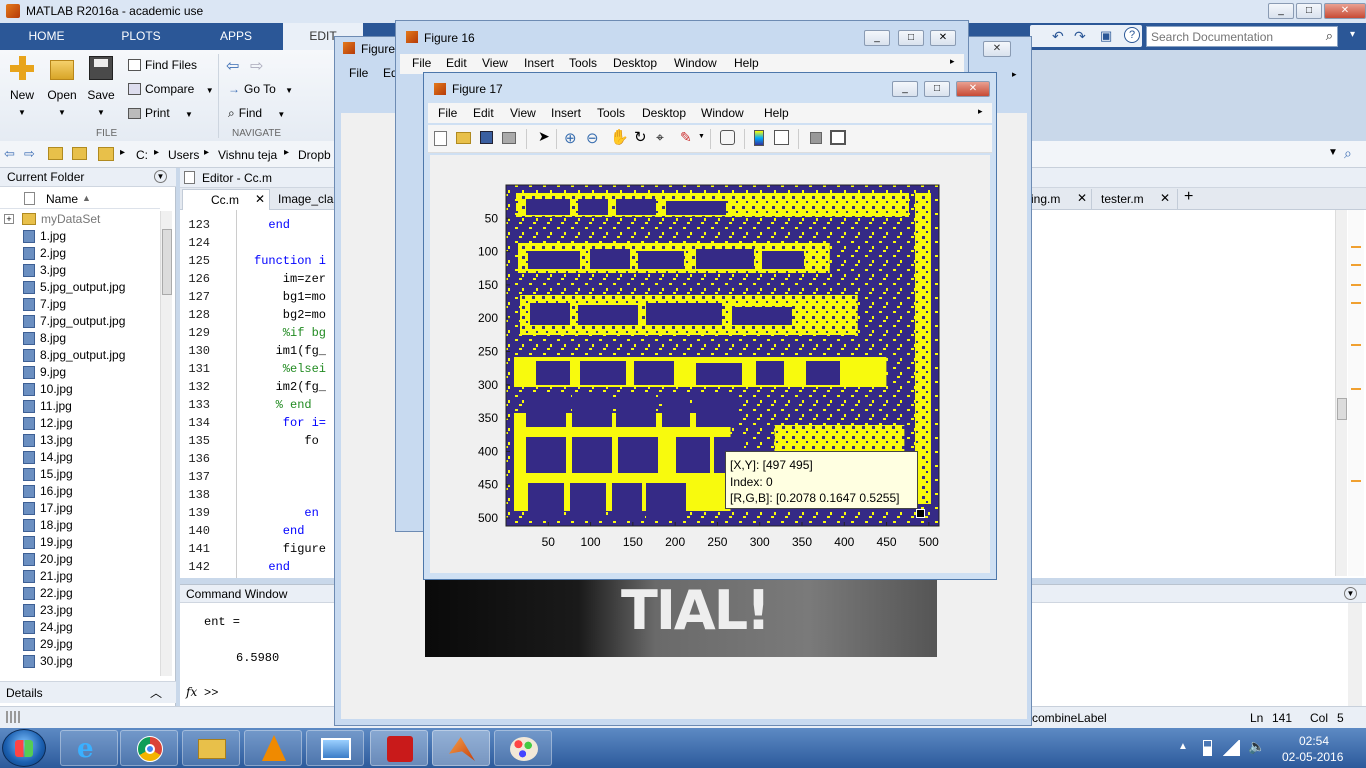  I want to click on undo-icon: ↶, so click(1058, 36).